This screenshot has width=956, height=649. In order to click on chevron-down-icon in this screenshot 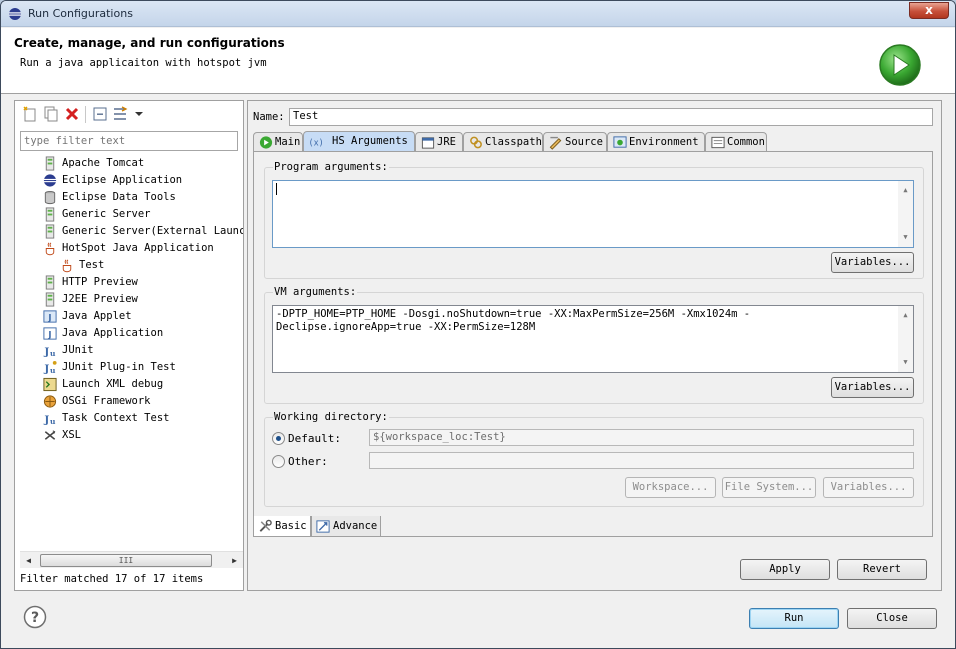, I will do `click(139, 114)`.